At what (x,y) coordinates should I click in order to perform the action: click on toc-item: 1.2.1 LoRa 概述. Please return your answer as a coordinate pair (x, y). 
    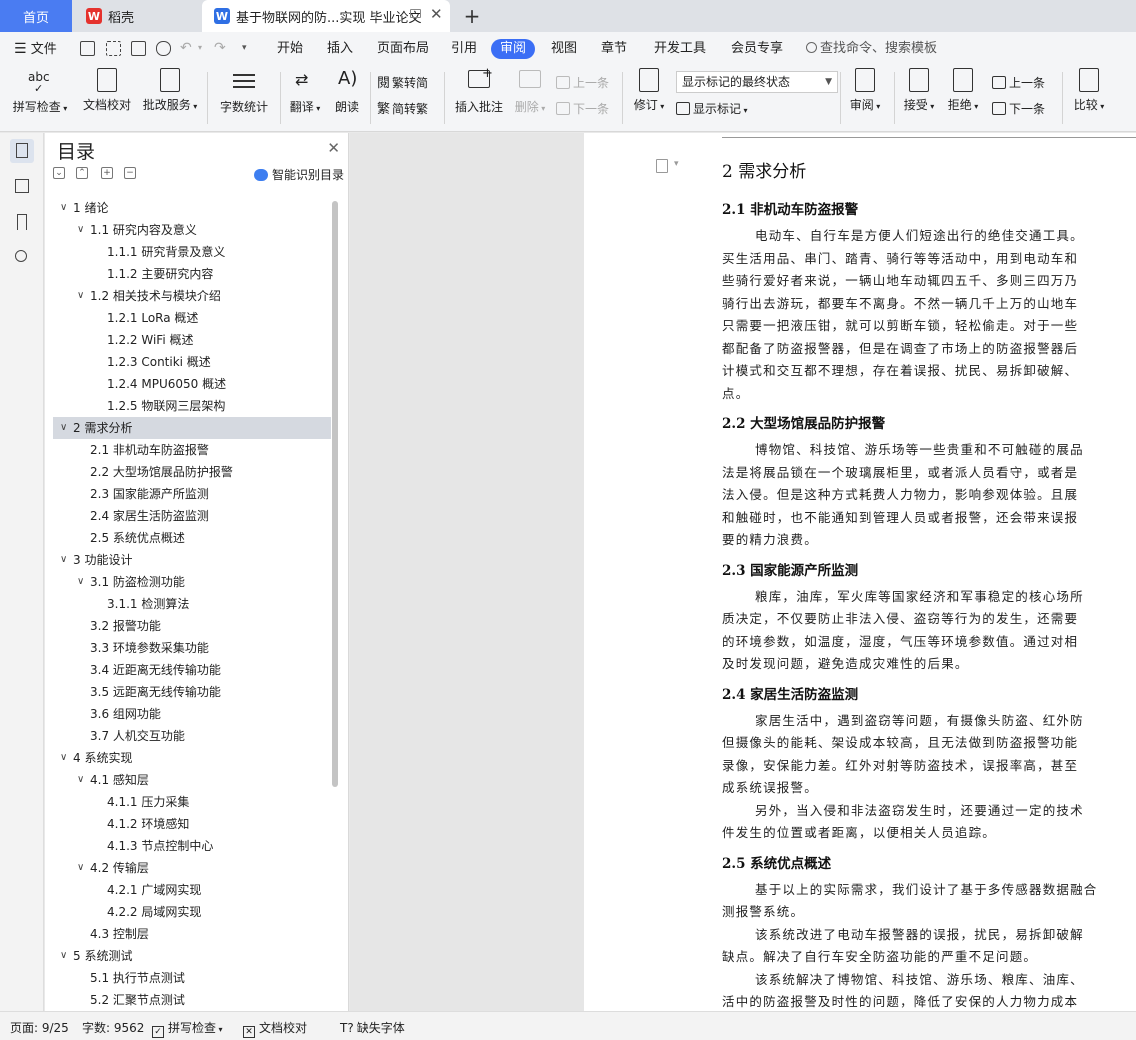
    Looking at the image, I should click on (192, 318).